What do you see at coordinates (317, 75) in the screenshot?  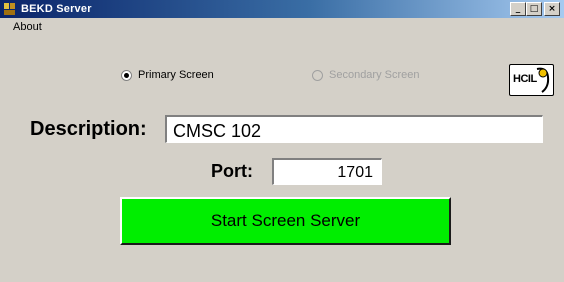 I see `radio-unchecked-icon` at bounding box center [317, 75].